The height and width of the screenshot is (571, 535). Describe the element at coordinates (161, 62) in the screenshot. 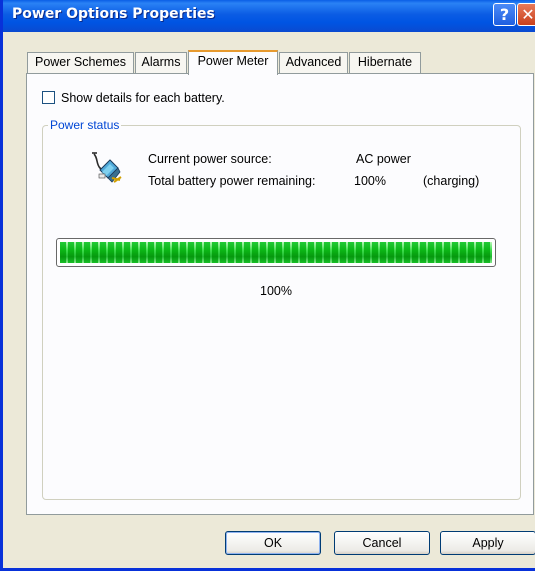

I see `tab-alarms: Alarms` at that location.